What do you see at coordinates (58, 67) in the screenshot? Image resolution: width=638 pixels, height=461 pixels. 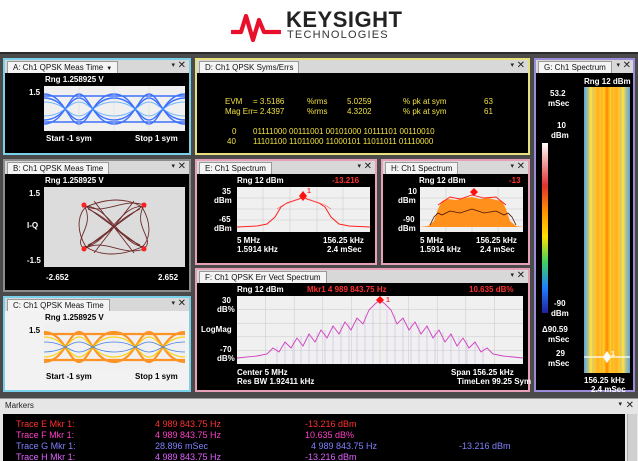 I see `window-a-title: A: Ch1 QPSK Meas Time` at bounding box center [58, 67].